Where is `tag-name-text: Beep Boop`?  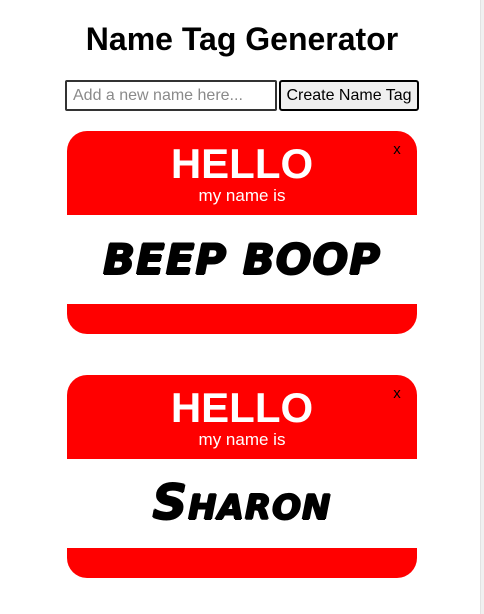 tag-name-text: Beep Boop is located at coordinates (241, 259).